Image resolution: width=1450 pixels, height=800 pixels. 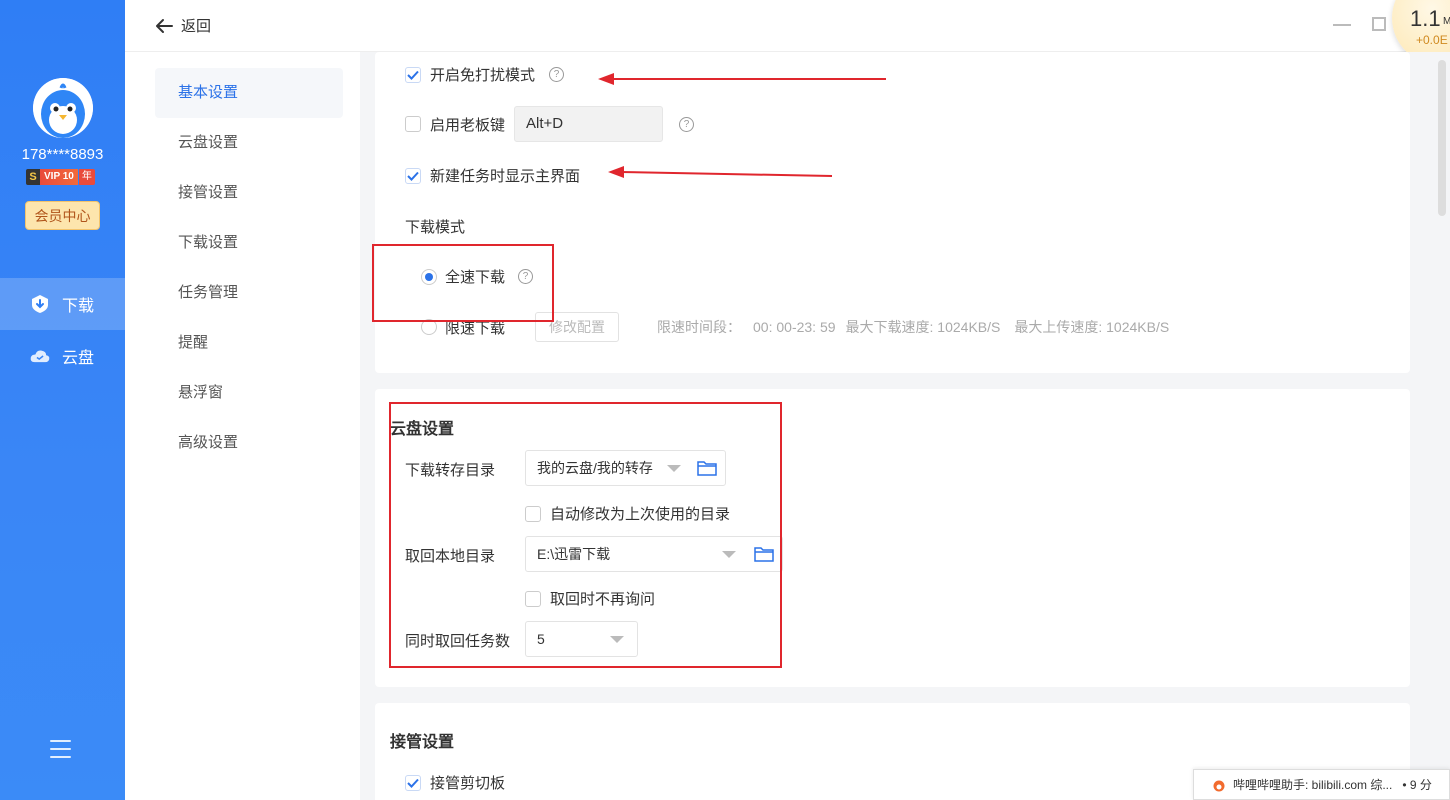 I want to click on username: 178****8893, so click(x=62, y=154).